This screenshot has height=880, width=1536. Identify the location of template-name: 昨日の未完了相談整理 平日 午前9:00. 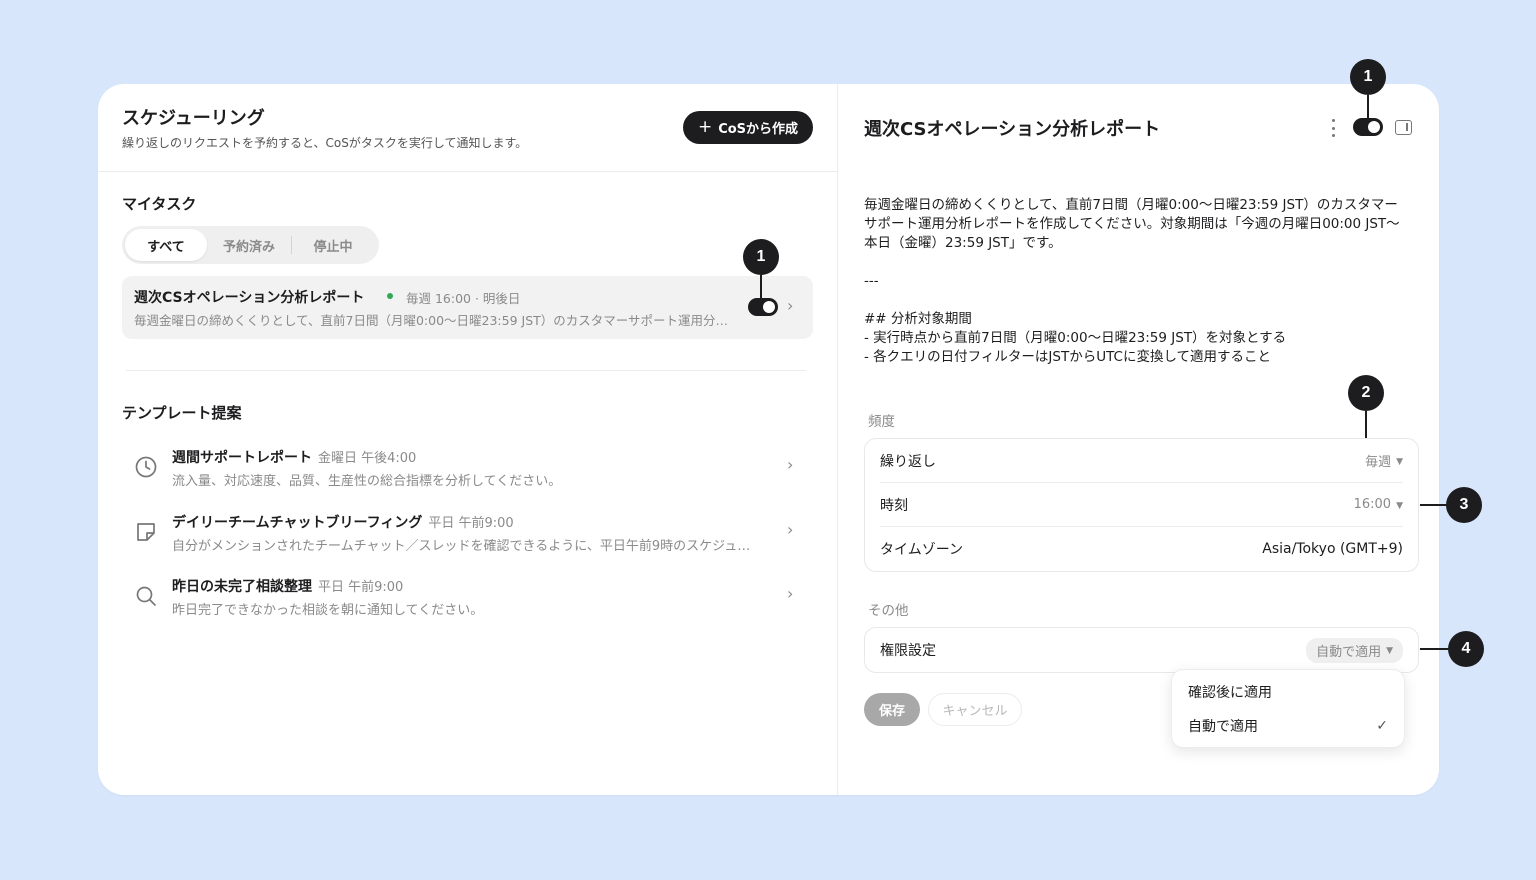
(288, 587).